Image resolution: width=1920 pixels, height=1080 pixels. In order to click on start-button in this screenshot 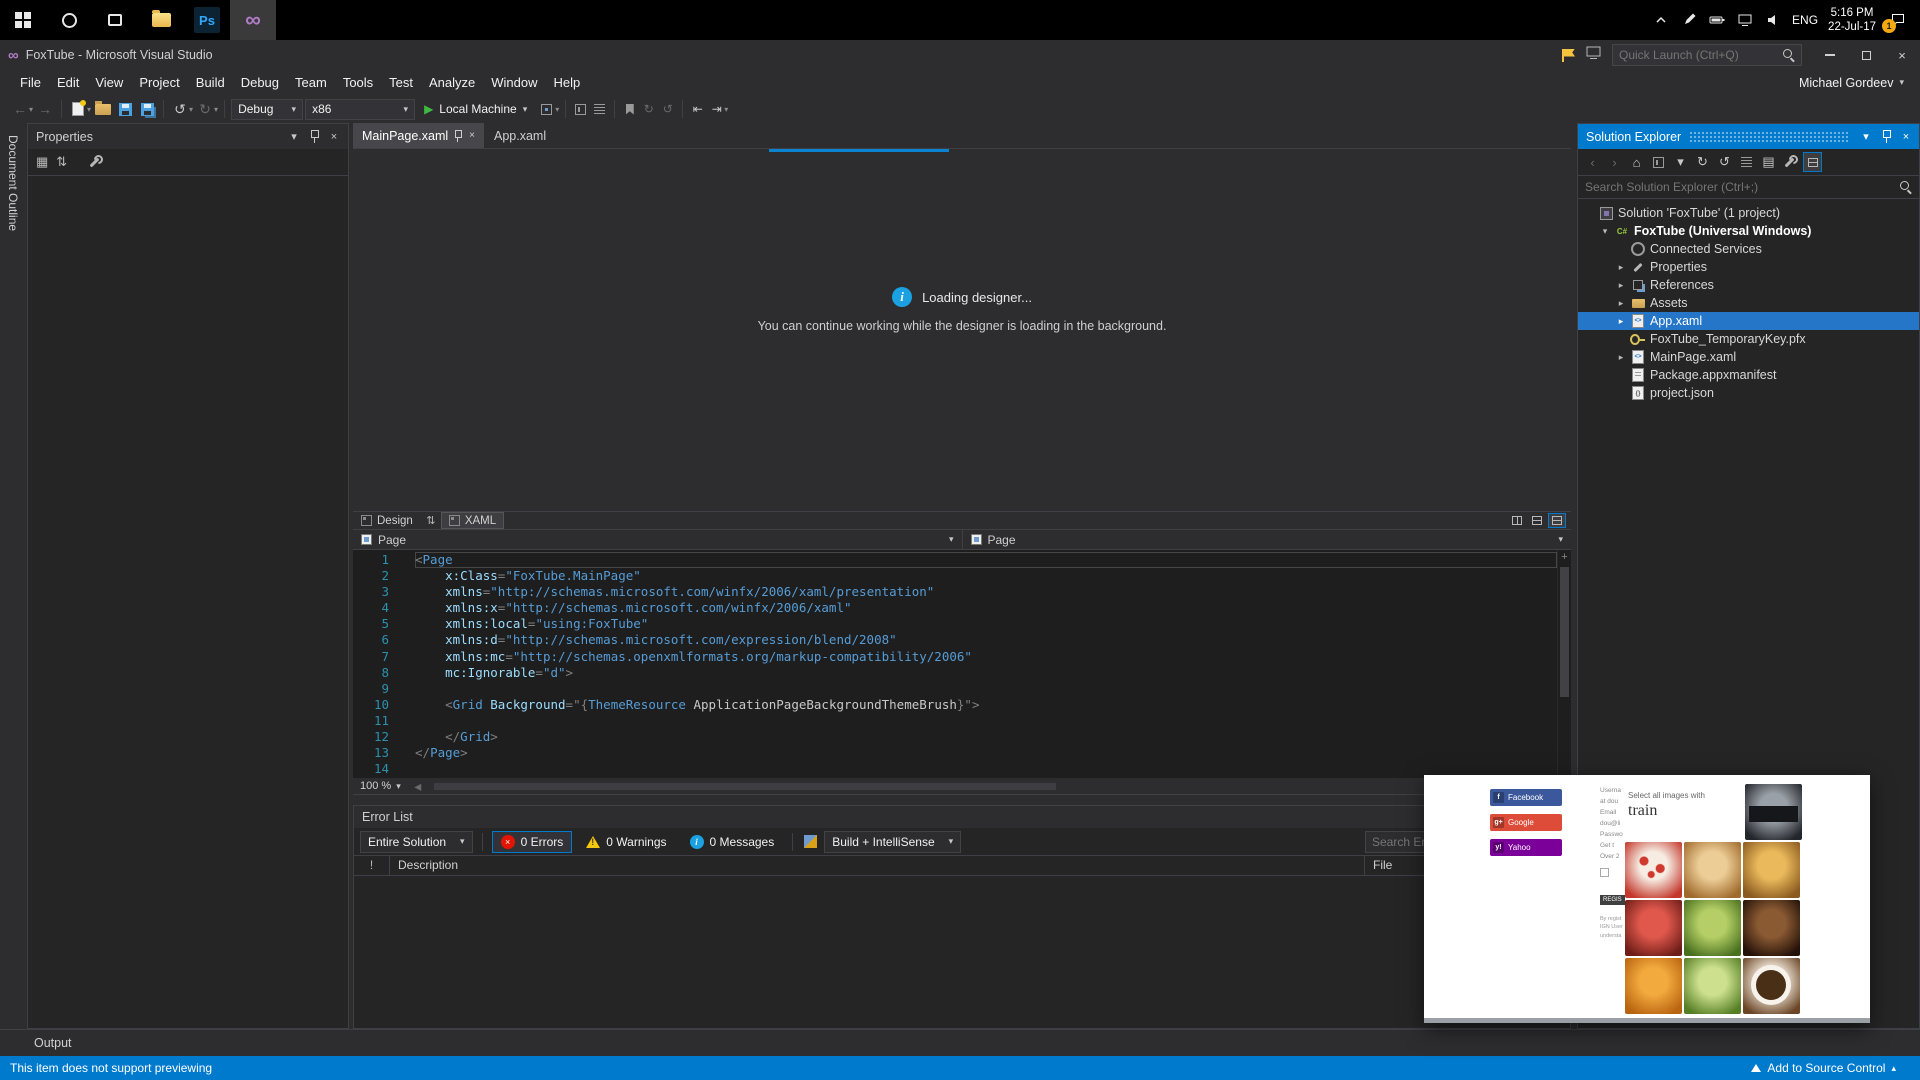, I will do `click(23, 20)`.